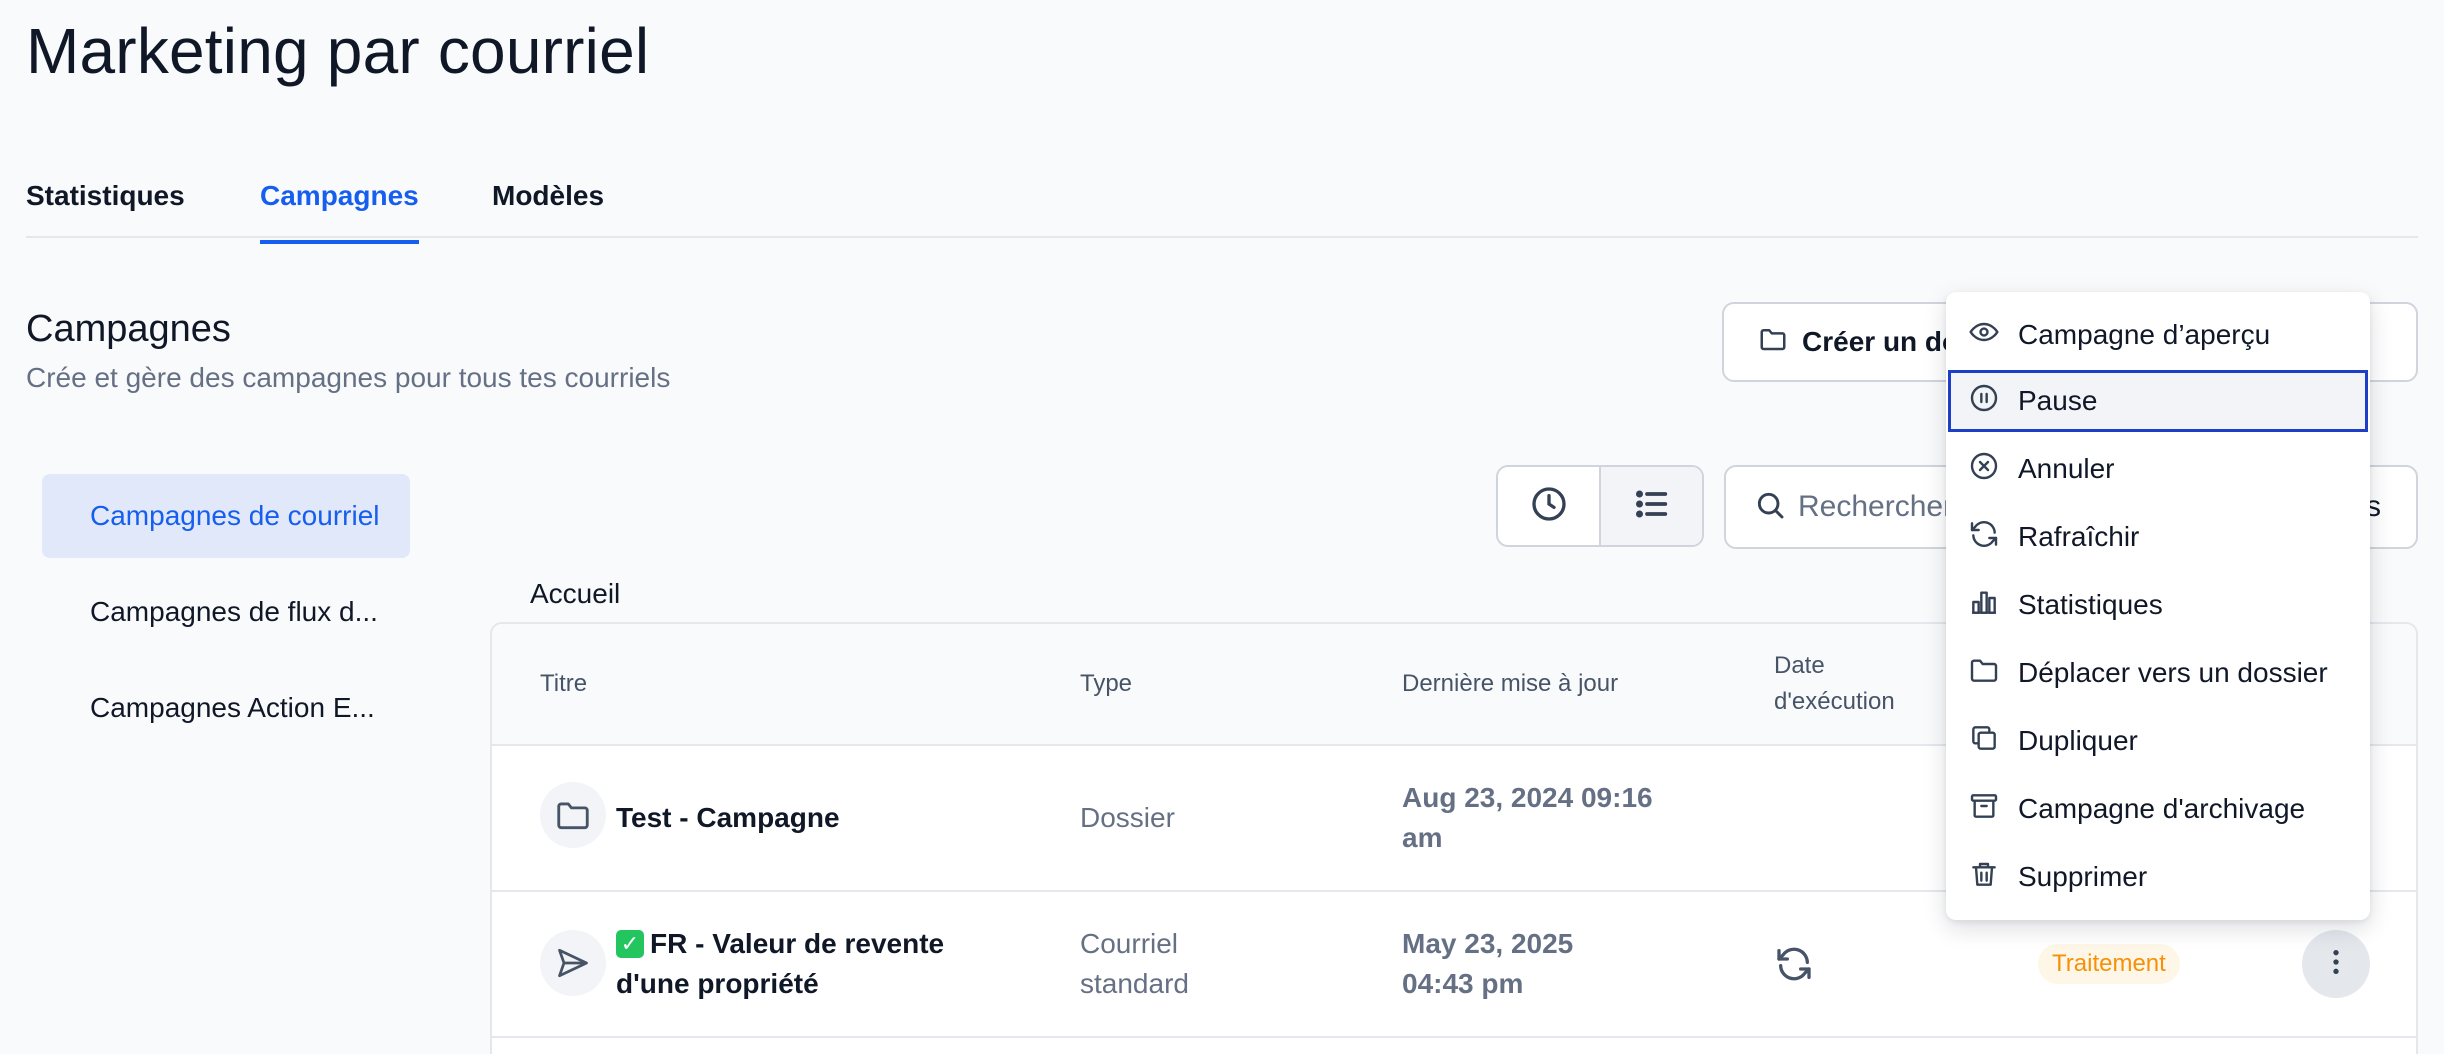  What do you see at coordinates (1770, 507) in the screenshot?
I see `search-icon` at bounding box center [1770, 507].